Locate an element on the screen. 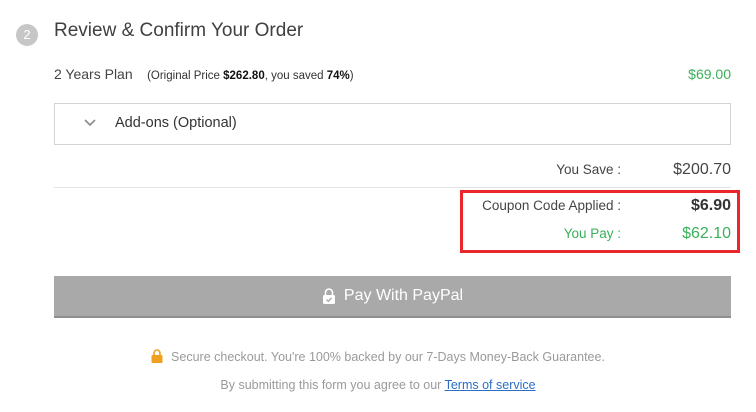 The width and height of the screenshot is (756, 412). you-save-value: $200.70 is located at coordinates (702, 169).